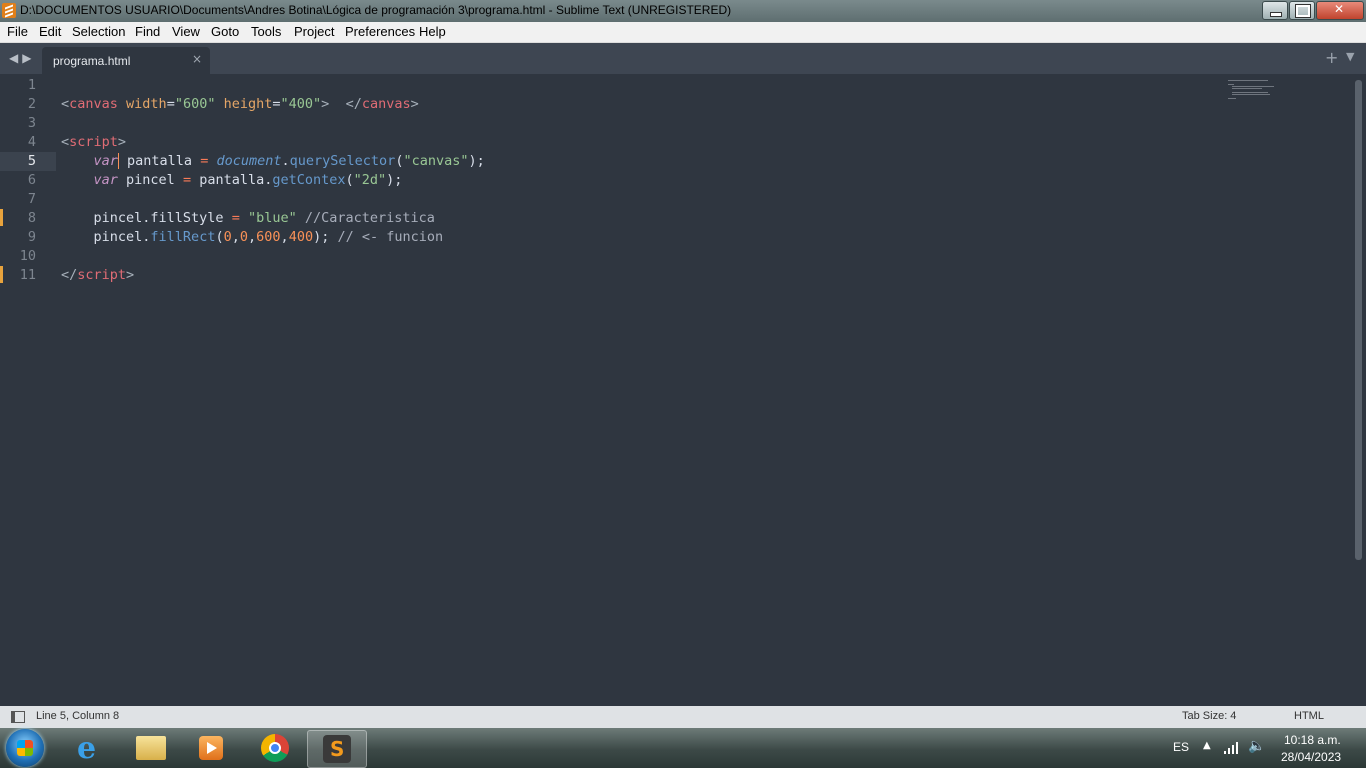 This screenshot has width=1366, height=768. Describe the element at coordinates (122, 237) in the screenshot. I see `token: pincel.` at that location.